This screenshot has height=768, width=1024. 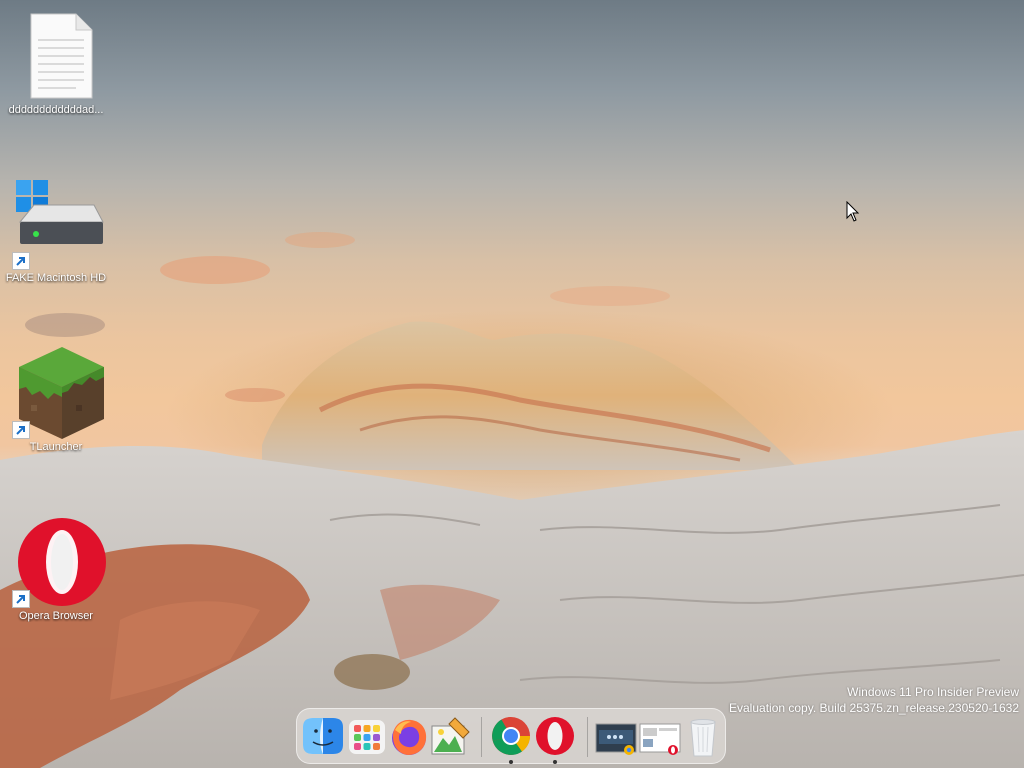 I want to click on dock-window-thumbnail-chrome, so click(x=617, y=736).